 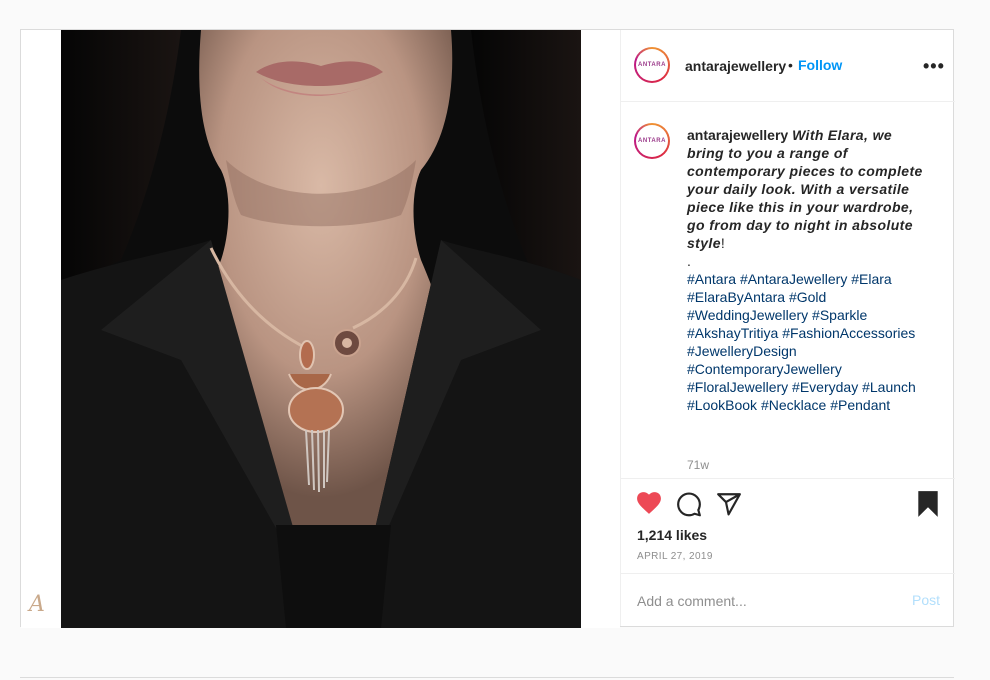 What do you see at coordinates (742, 351) in the screenshot?
I see `hashtag-link: #JewelleryDesign` at bounding box center [742, 351].